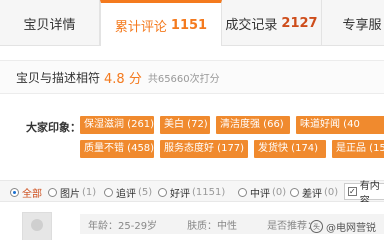 The width and height of the screenshot is (384, 240). I want to click on impression-tag: 保湿滋润 (261), so click(117, 125).